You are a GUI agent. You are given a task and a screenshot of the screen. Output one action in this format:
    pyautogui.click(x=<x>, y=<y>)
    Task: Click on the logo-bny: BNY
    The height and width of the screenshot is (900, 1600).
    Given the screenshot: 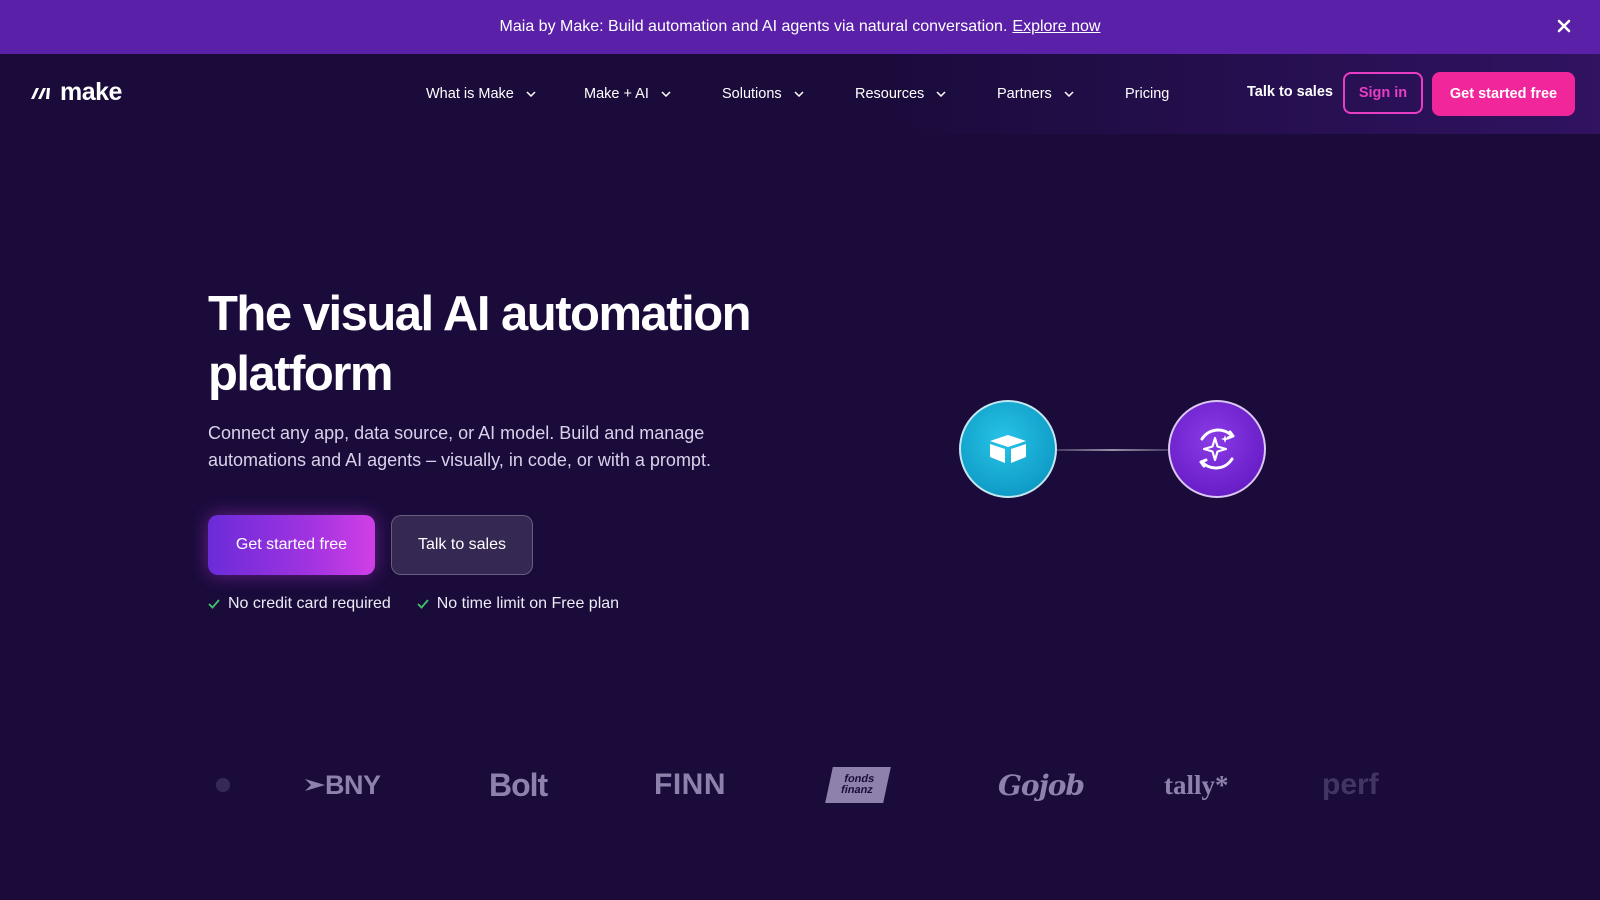 What is the action you would take?
    pyautogui.click(x=343, y=785)
    